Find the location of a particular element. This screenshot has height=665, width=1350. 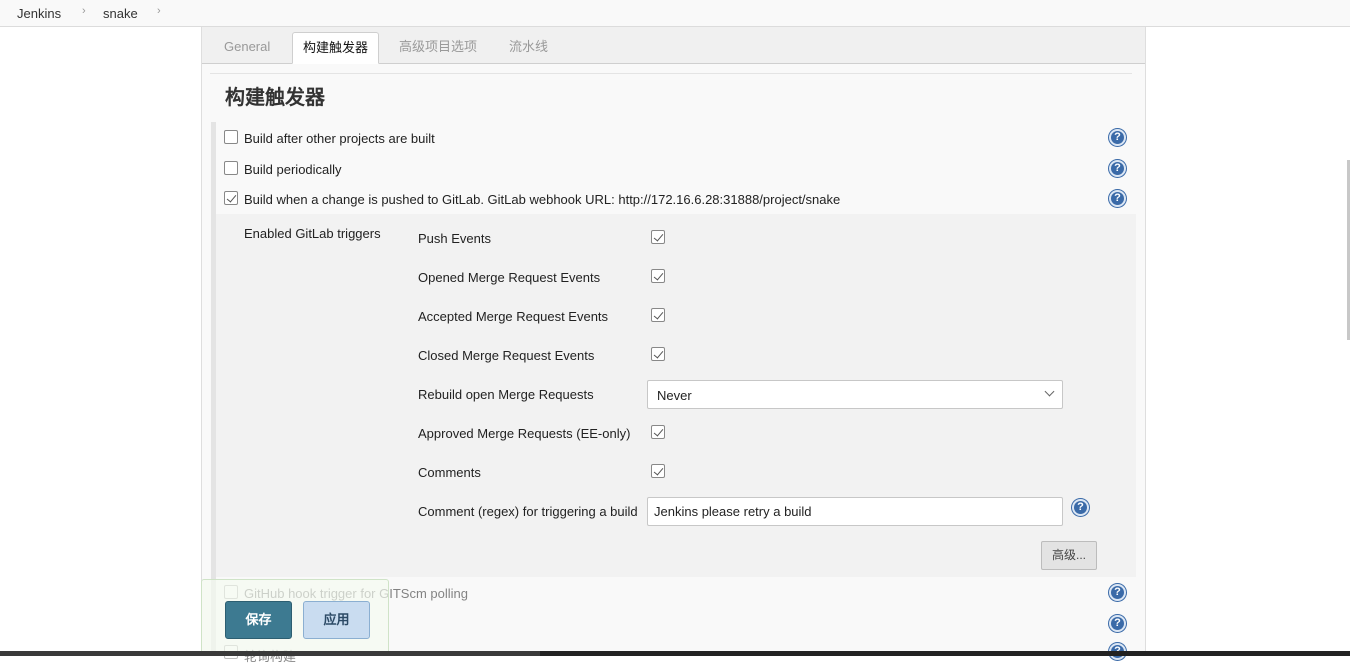

comment-regex-input is located at coordinates (855, 511).